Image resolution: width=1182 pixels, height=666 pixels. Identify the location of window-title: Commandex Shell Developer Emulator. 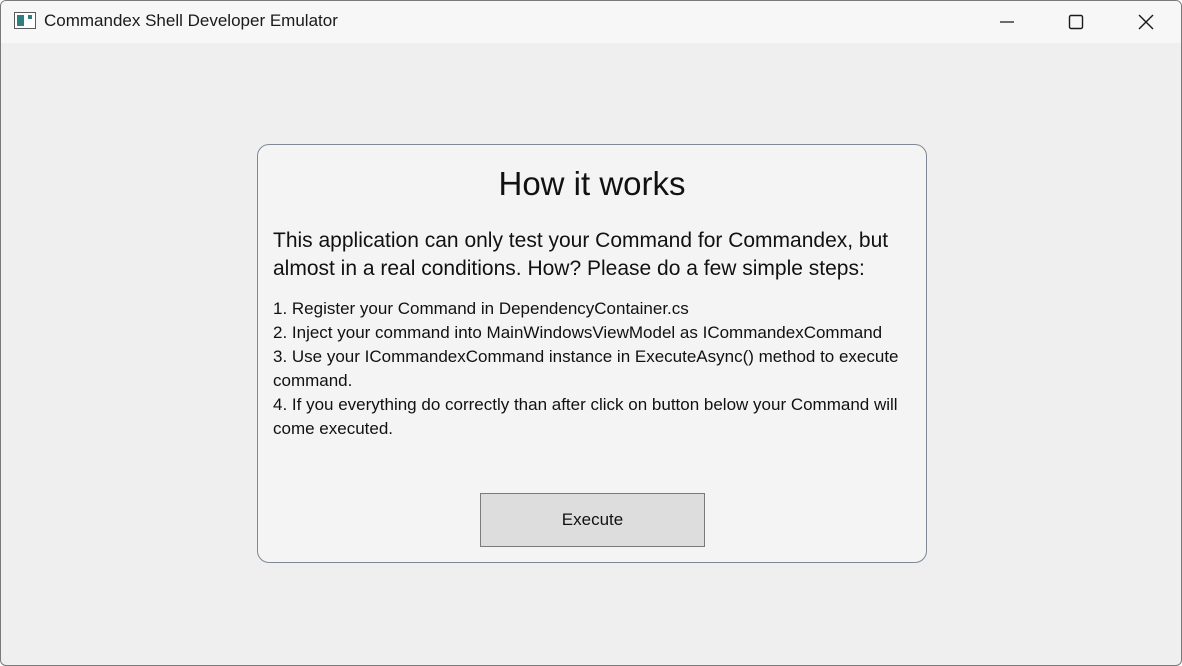
(191, 20).